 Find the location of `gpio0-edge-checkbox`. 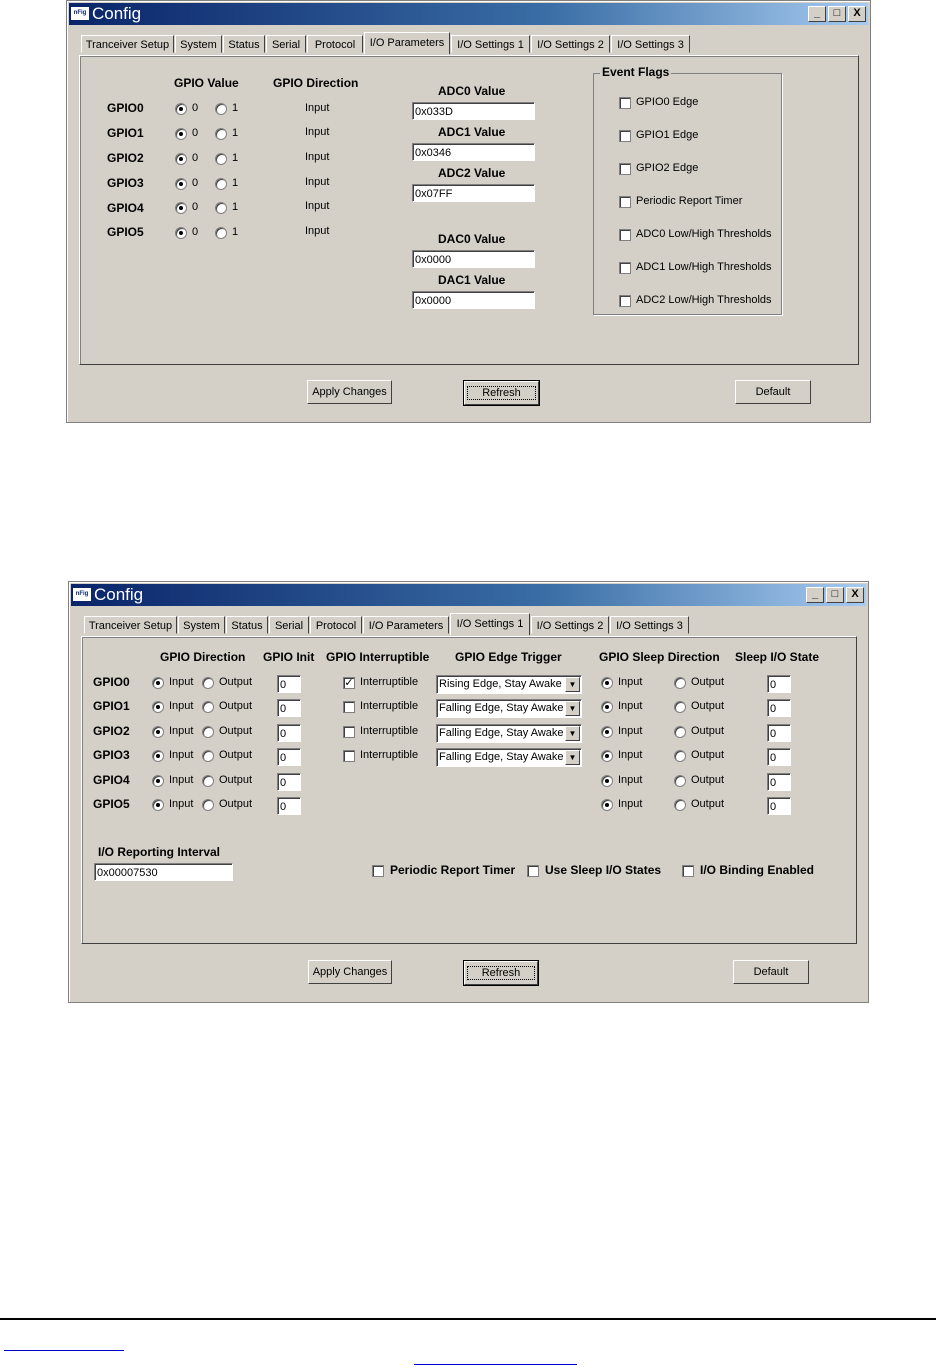

gpio0-edge-checkbox is located at coordinates (625, 103).